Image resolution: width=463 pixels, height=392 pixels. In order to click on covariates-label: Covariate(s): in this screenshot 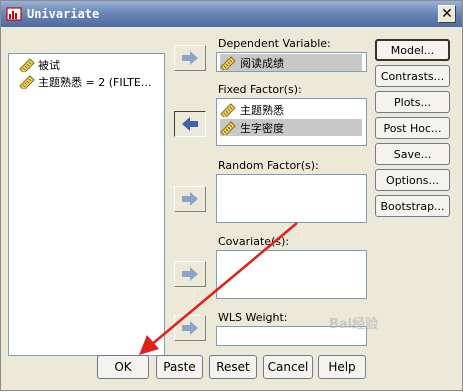, I will do `click(254, 241)`.